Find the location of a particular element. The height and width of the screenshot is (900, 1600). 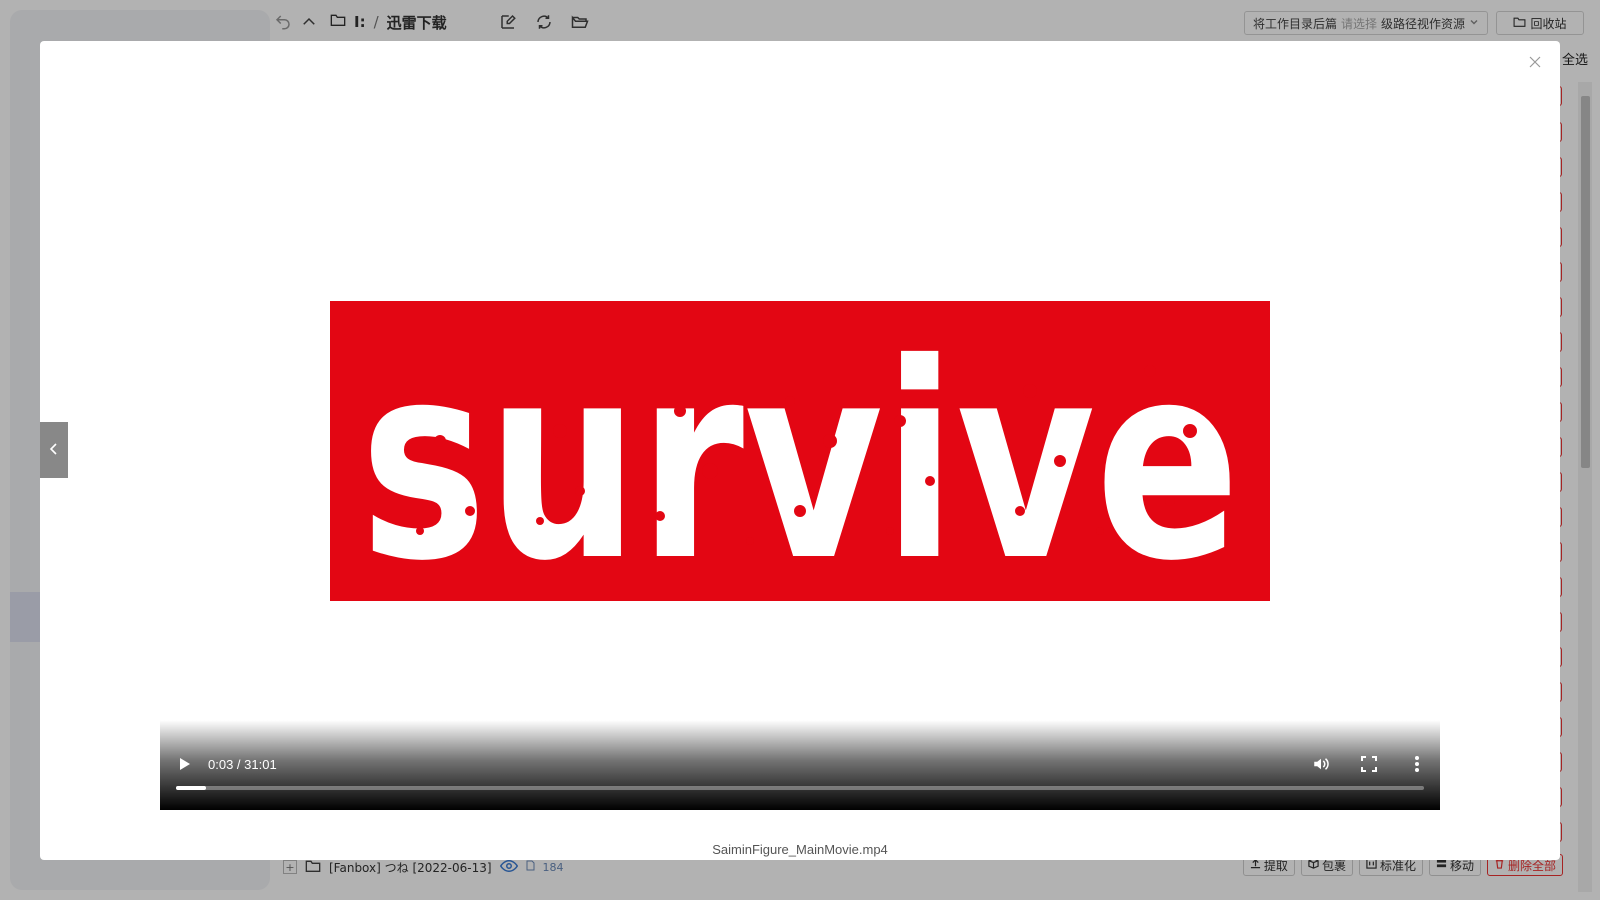

video-controls-right is located at coordinates (1369, 764).